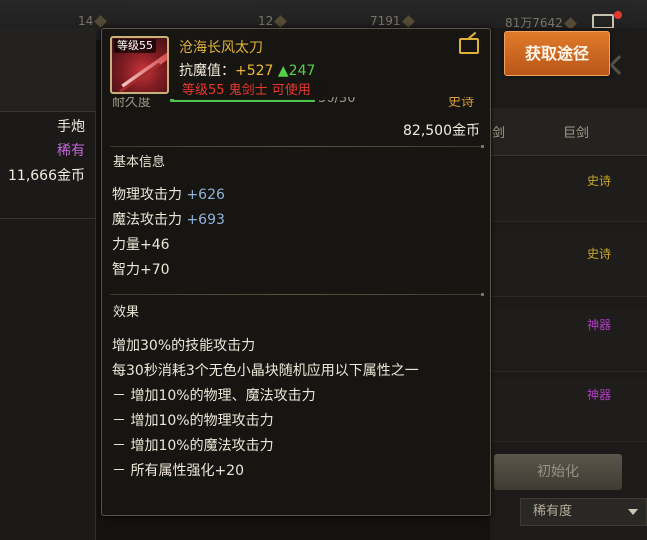  What do you see at coordinates (193, 421) in the screenshot?
I see `effect-line: － 增加10%的物理攻击力` at bounding box center [193, 421].